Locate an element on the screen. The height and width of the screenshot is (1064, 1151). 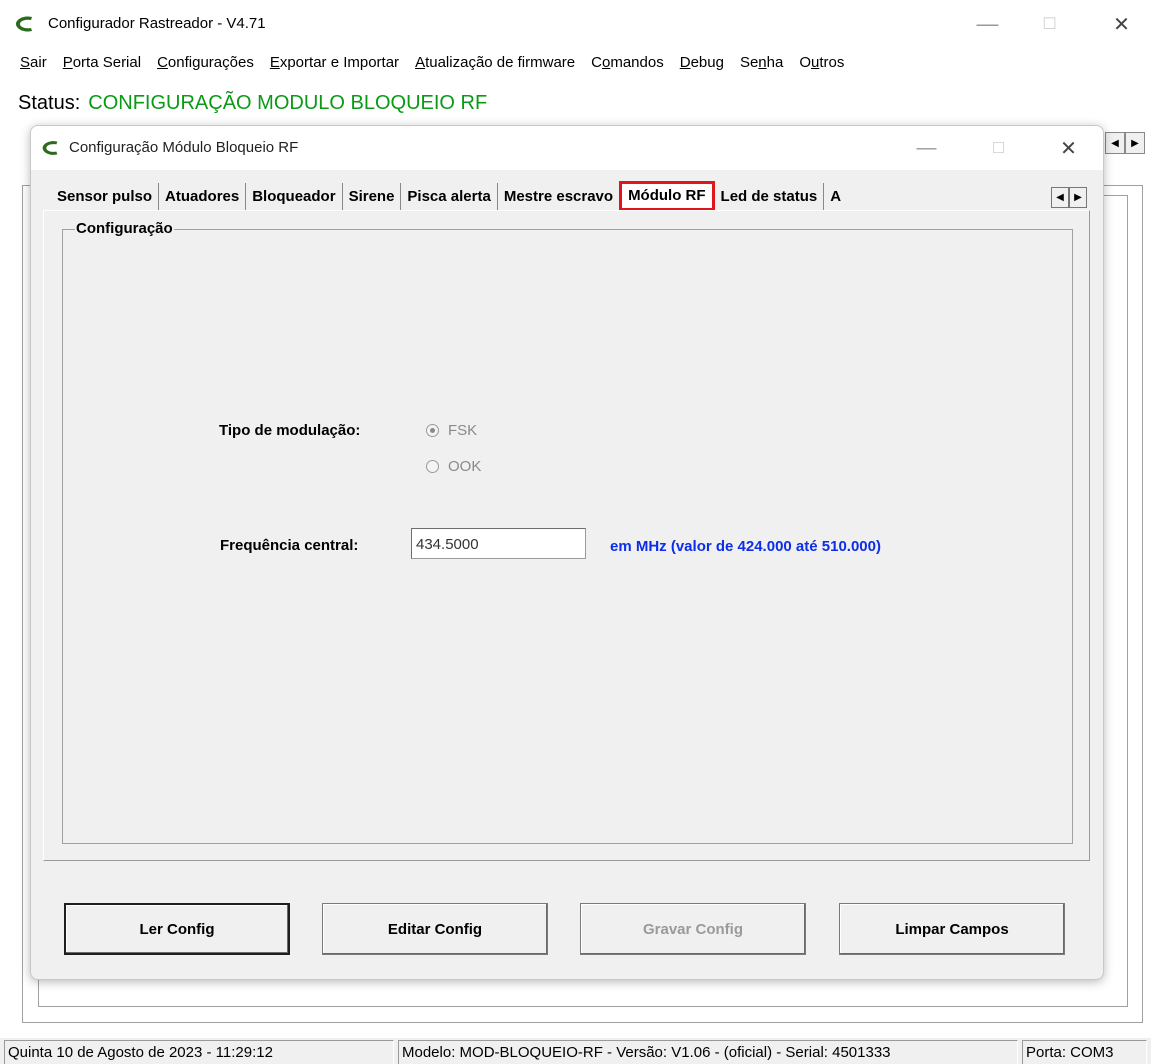
tab-scroll-left-icon: ◀ is located at coordinates (1060, 197).